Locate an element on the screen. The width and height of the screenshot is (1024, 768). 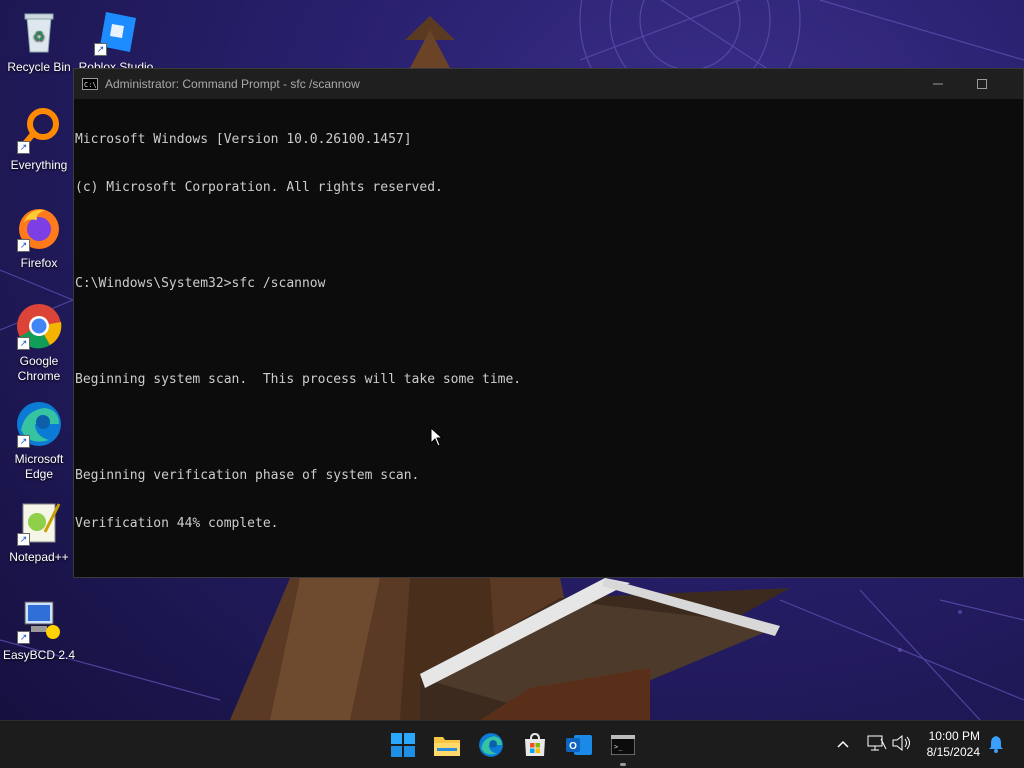
minimize-icon is located at coordinates (938, 84).